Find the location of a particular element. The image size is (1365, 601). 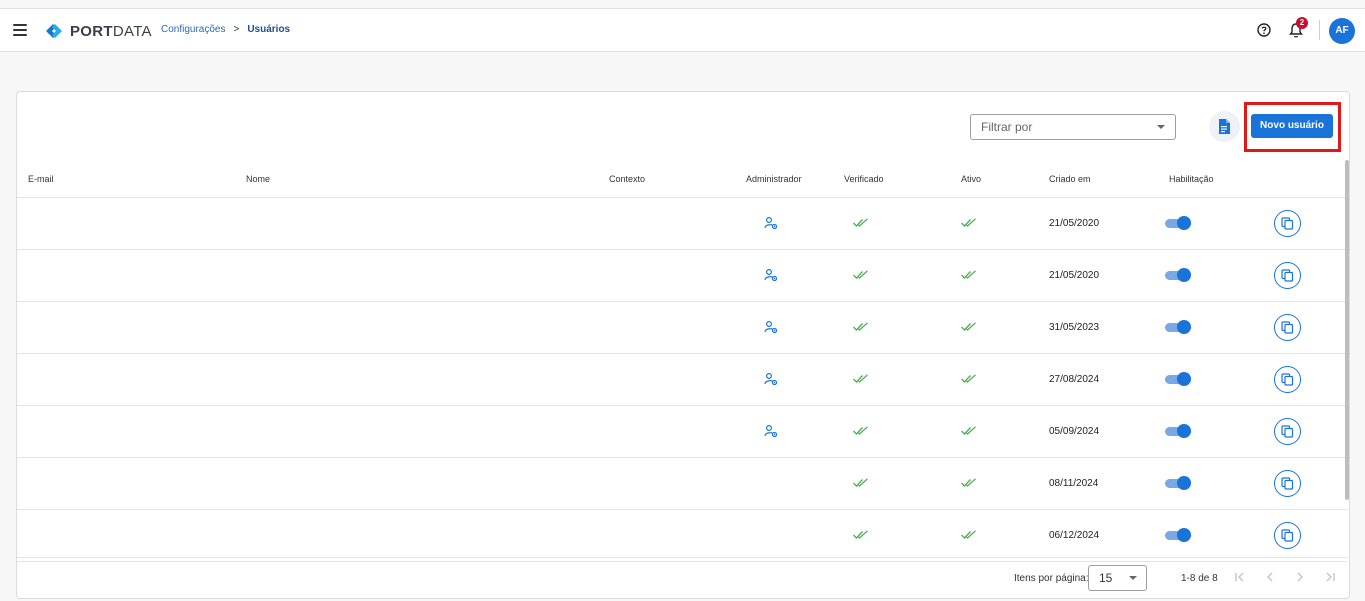

column-nome: Nome is located at coordinates (258, 179).